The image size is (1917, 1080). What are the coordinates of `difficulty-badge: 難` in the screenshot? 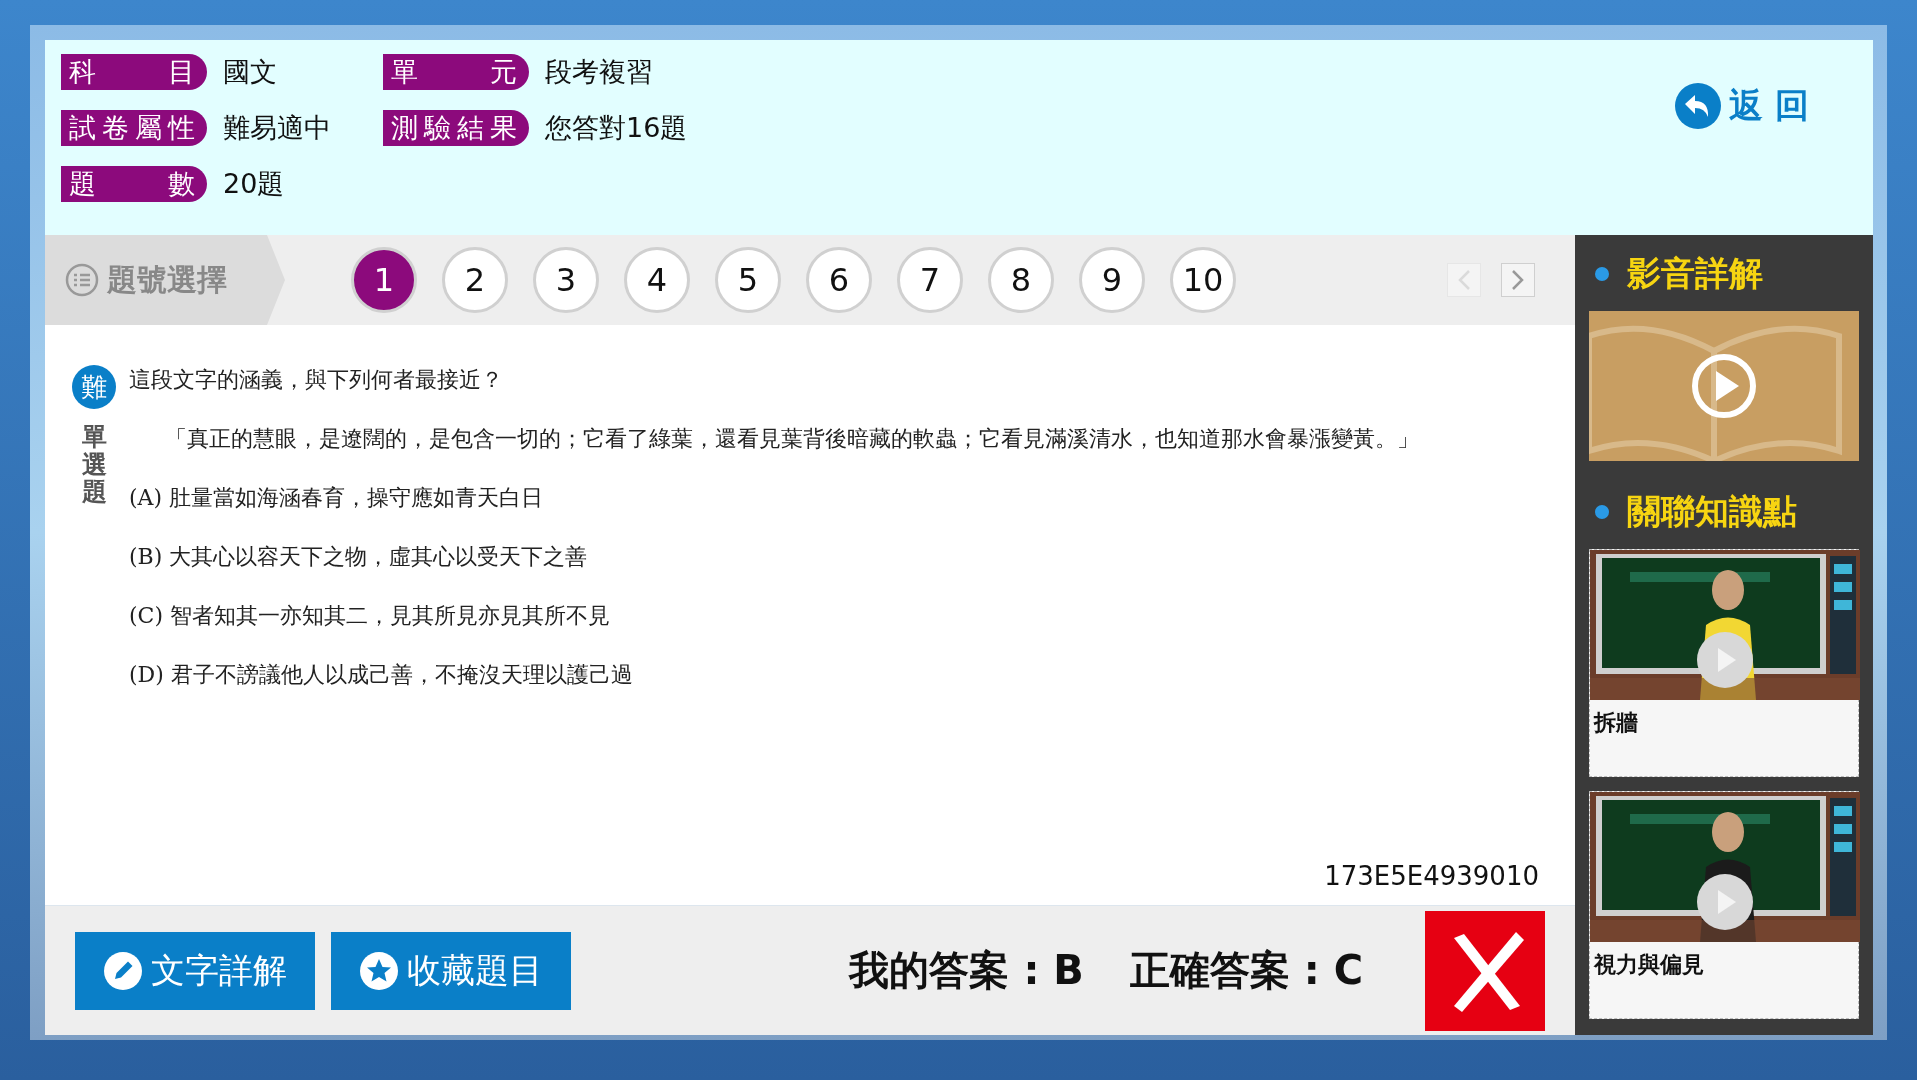 It's located at (94, 387).